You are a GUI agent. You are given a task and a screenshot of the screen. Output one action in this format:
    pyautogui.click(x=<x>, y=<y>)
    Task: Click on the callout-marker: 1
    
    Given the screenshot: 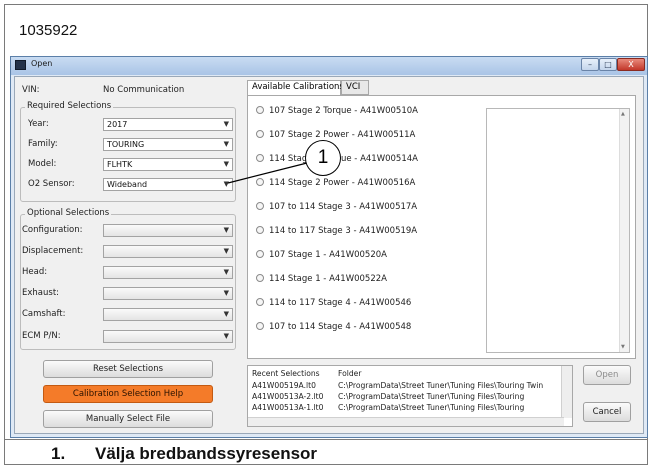 What is the action you would take?
    pyautogui.click(x=323, y=158)
    